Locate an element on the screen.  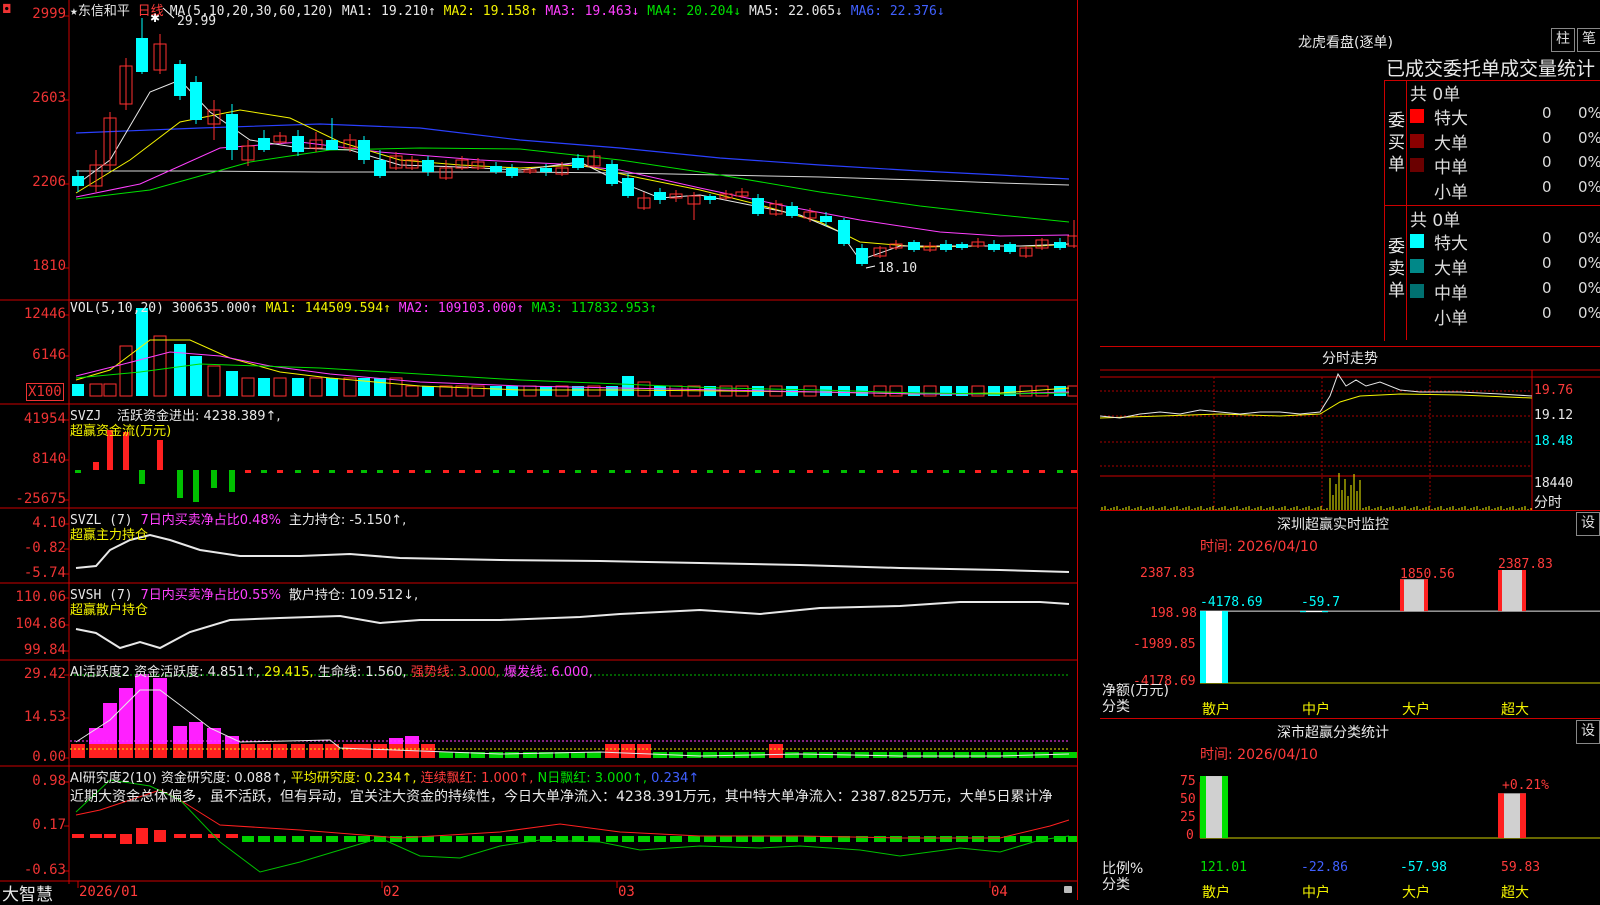
y-label: 0.98 is located at coordinates (49, 781).